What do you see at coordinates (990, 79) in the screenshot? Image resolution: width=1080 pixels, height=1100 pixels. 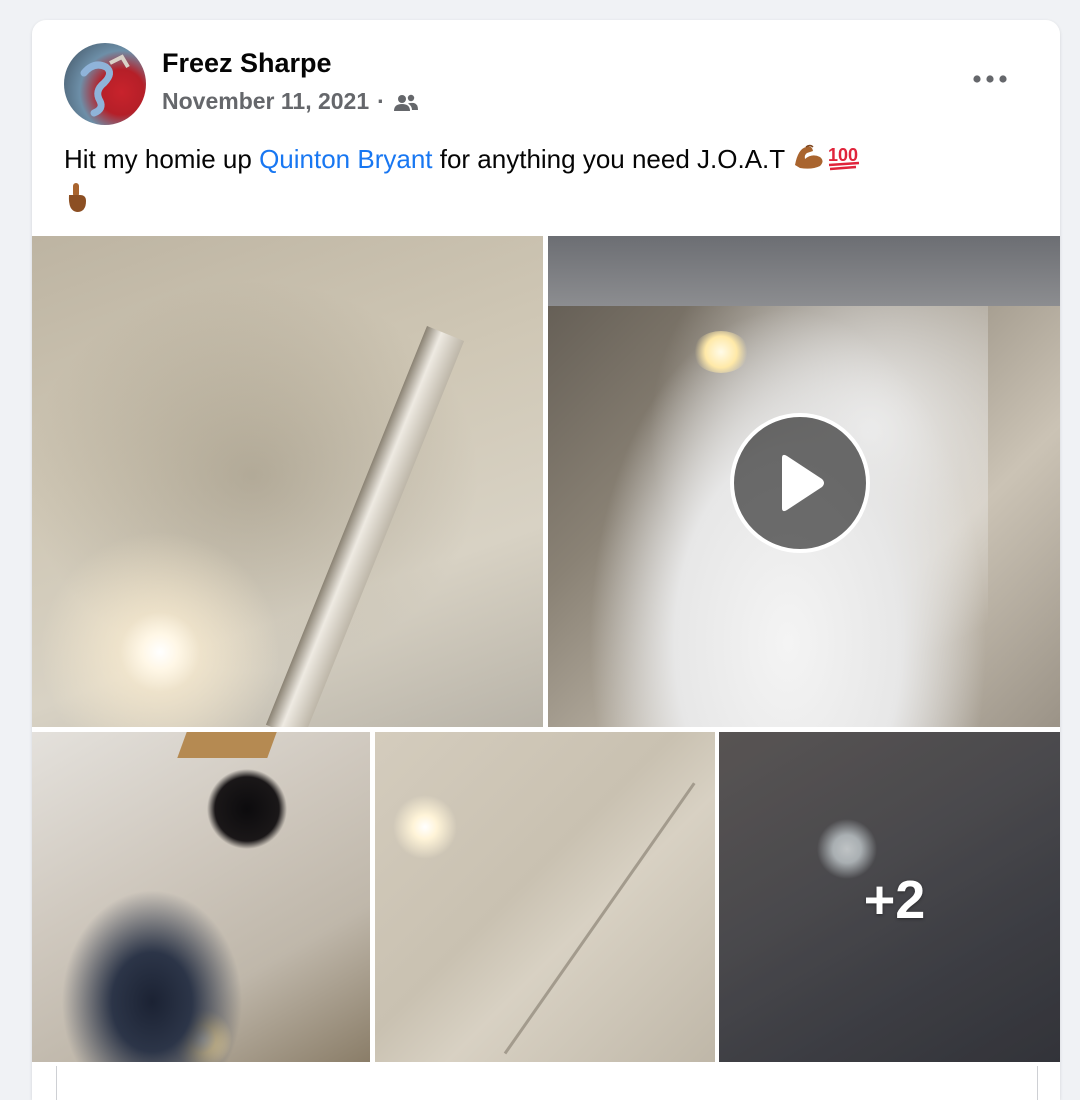 I see `more-options-icon` at bounding box center [990, 79].